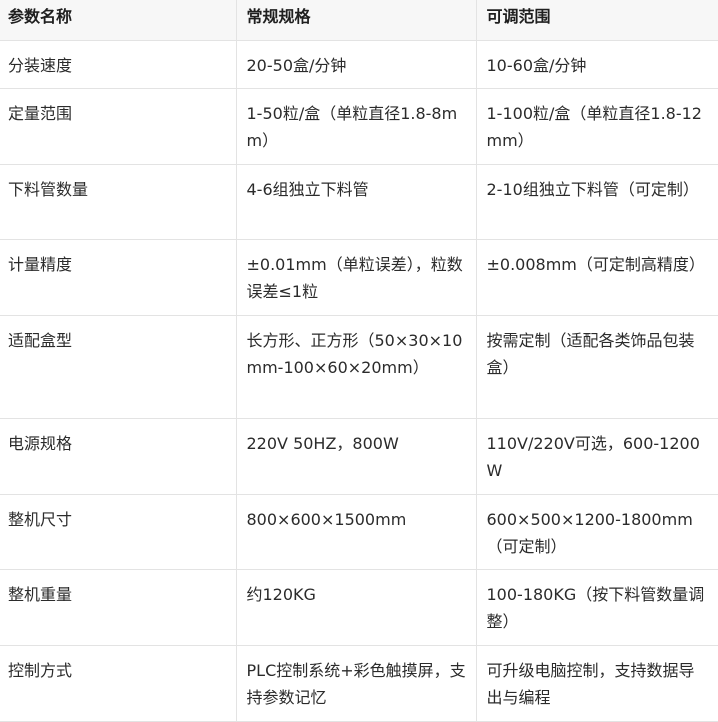 This screenshot has height=722, width=718. Describe the element at coordinates (118, 607) in the screenshot. I see `param-name-cell: 整机重量` at that location.